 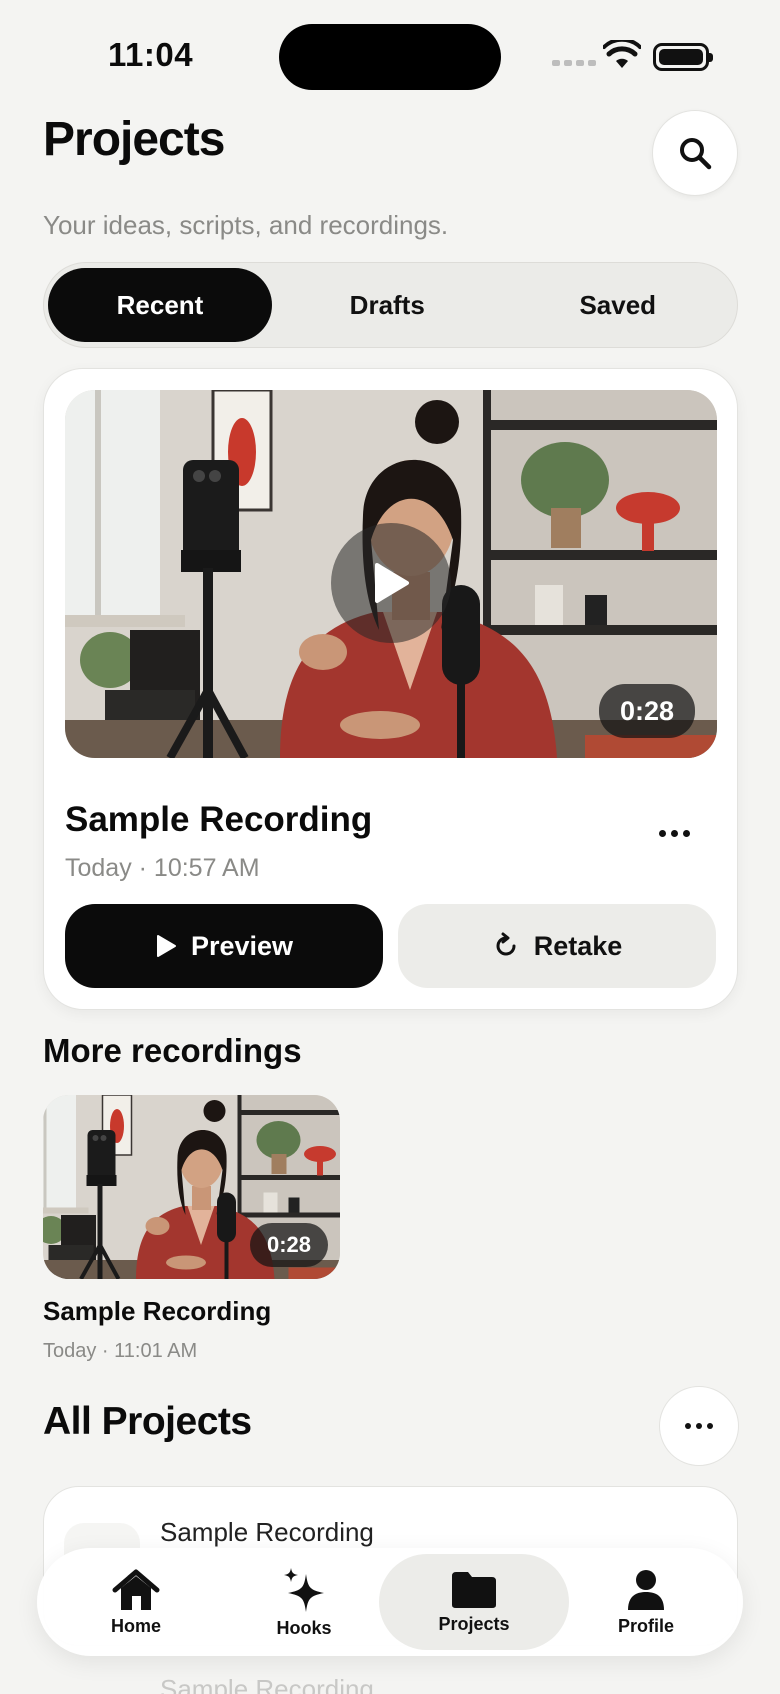 I want to click on segment-drafts: Drafts, so click(x=387, y=305).